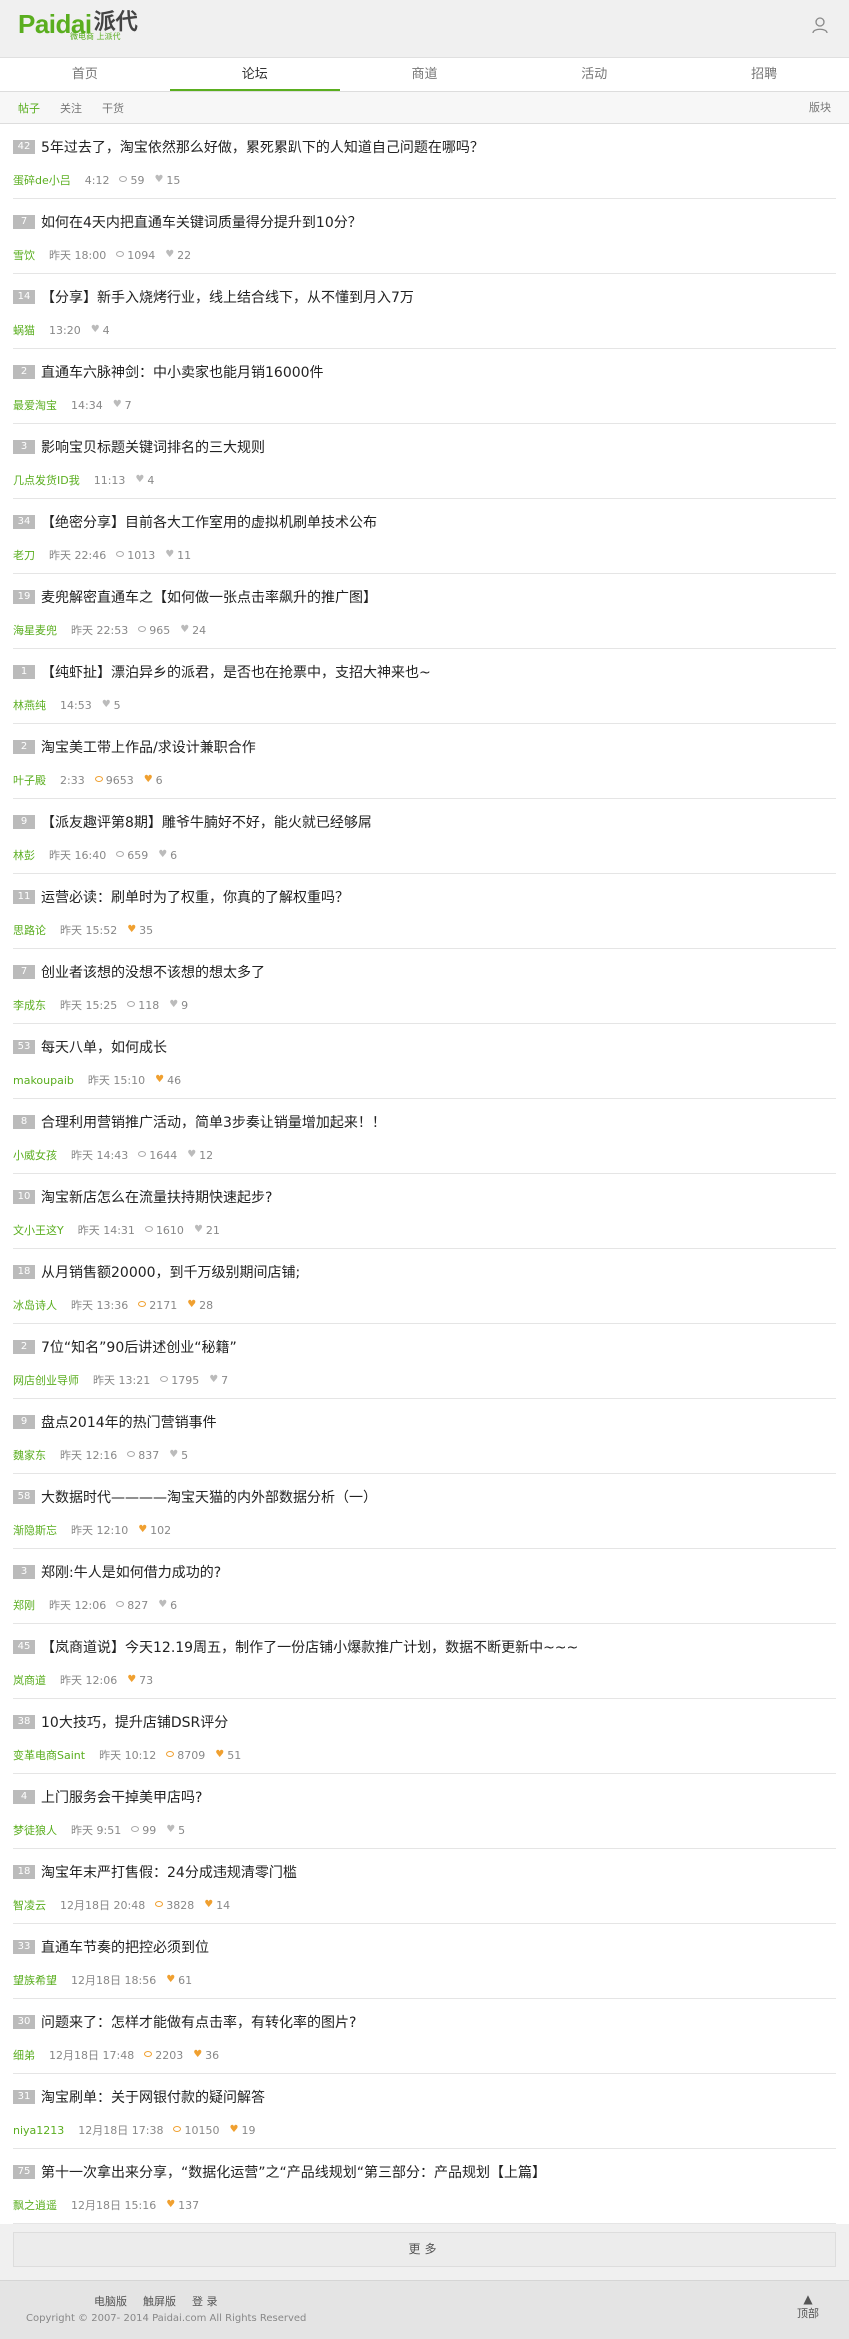  What do you see at coordinates (424, 1361) in the screenshot?
I see `list-item: 2 7位“知名”90后讲述创业“秘籍” 网店创业导师 昨天 13:21 1795 ♥ 7` at bounding box center [424, 1361].